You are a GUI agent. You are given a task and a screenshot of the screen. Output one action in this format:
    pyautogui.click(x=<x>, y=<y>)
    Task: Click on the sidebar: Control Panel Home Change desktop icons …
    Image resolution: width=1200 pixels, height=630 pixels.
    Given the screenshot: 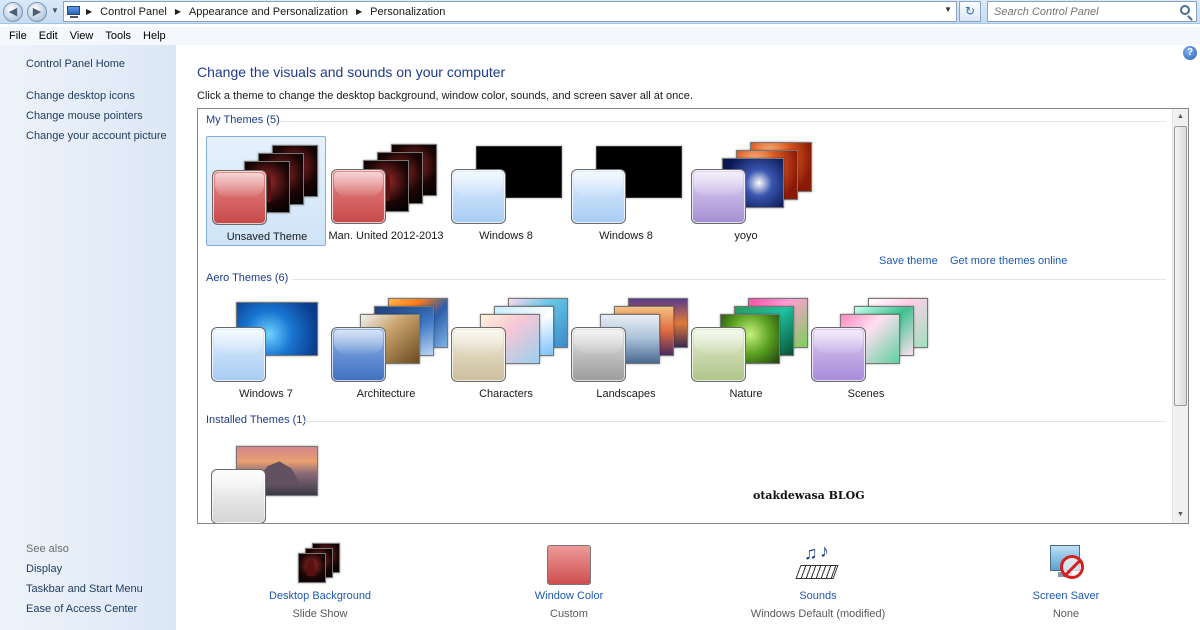 What is the action you would take?
    pyautogui.click(x=88, y=337)
    